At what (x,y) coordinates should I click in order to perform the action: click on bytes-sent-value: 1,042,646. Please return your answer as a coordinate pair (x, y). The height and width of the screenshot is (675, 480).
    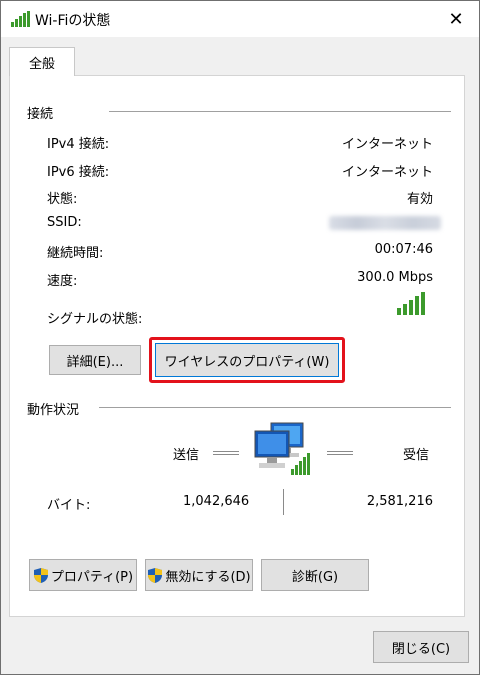
    Looking at the image, I should click on (216, 501).